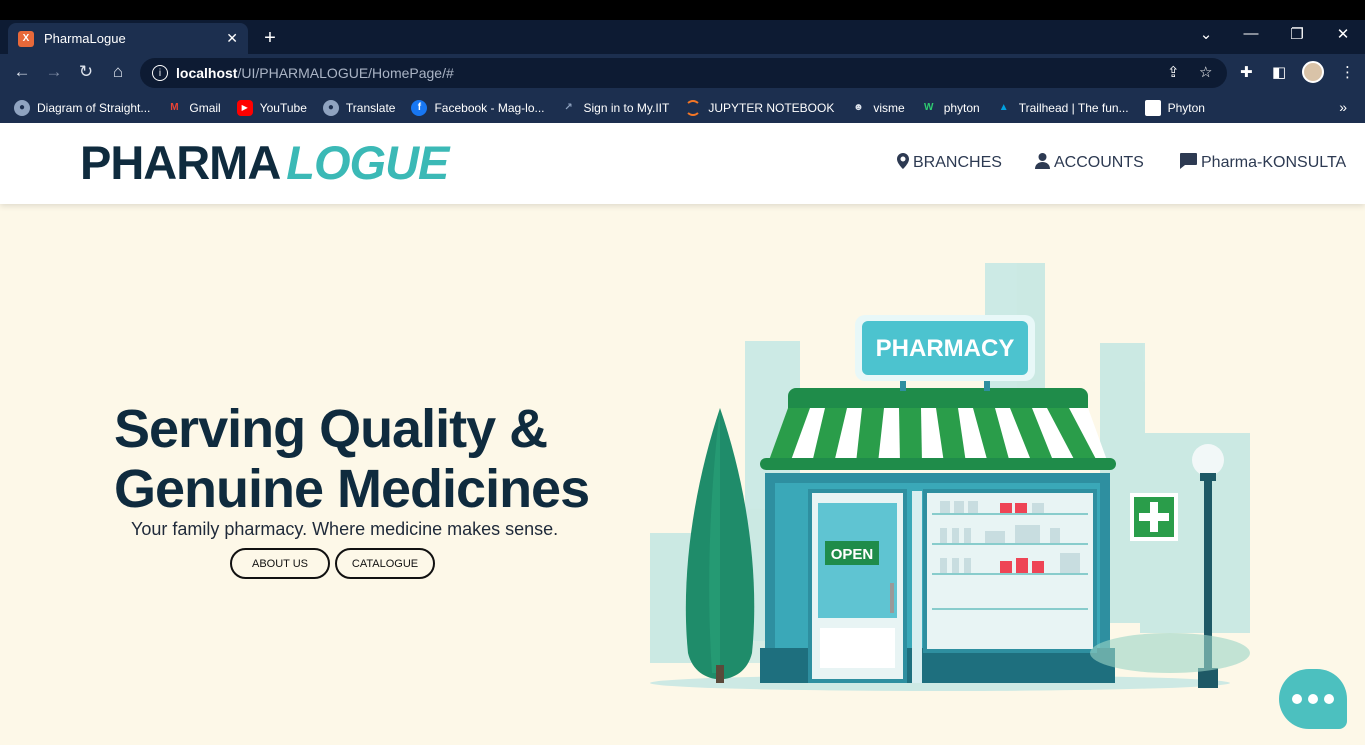  Describe the element at coordinates (118, 72) in the screenshot. I see `home-icon: ⌂` at that location.